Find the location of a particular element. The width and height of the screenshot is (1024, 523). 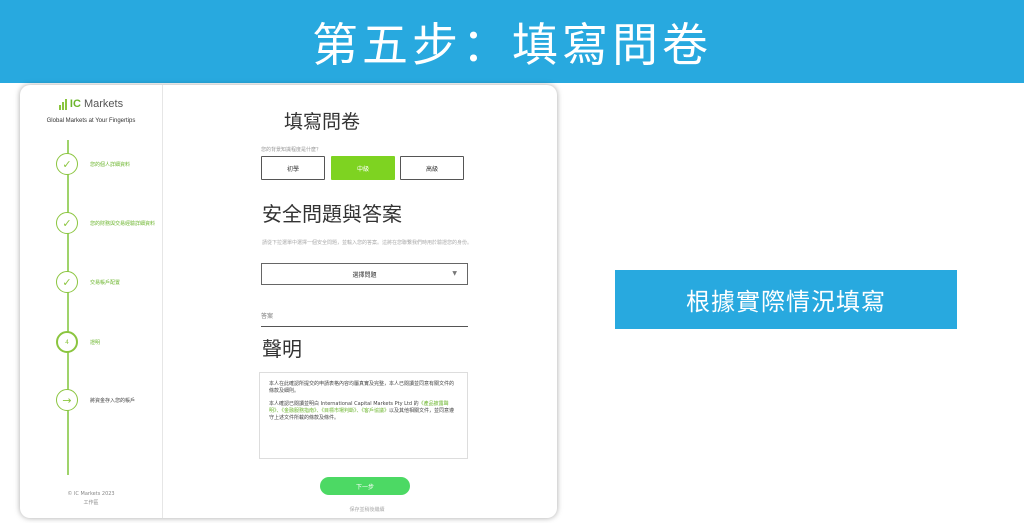

caret-down-icon: ▼ is located at coordinates (454, 273).